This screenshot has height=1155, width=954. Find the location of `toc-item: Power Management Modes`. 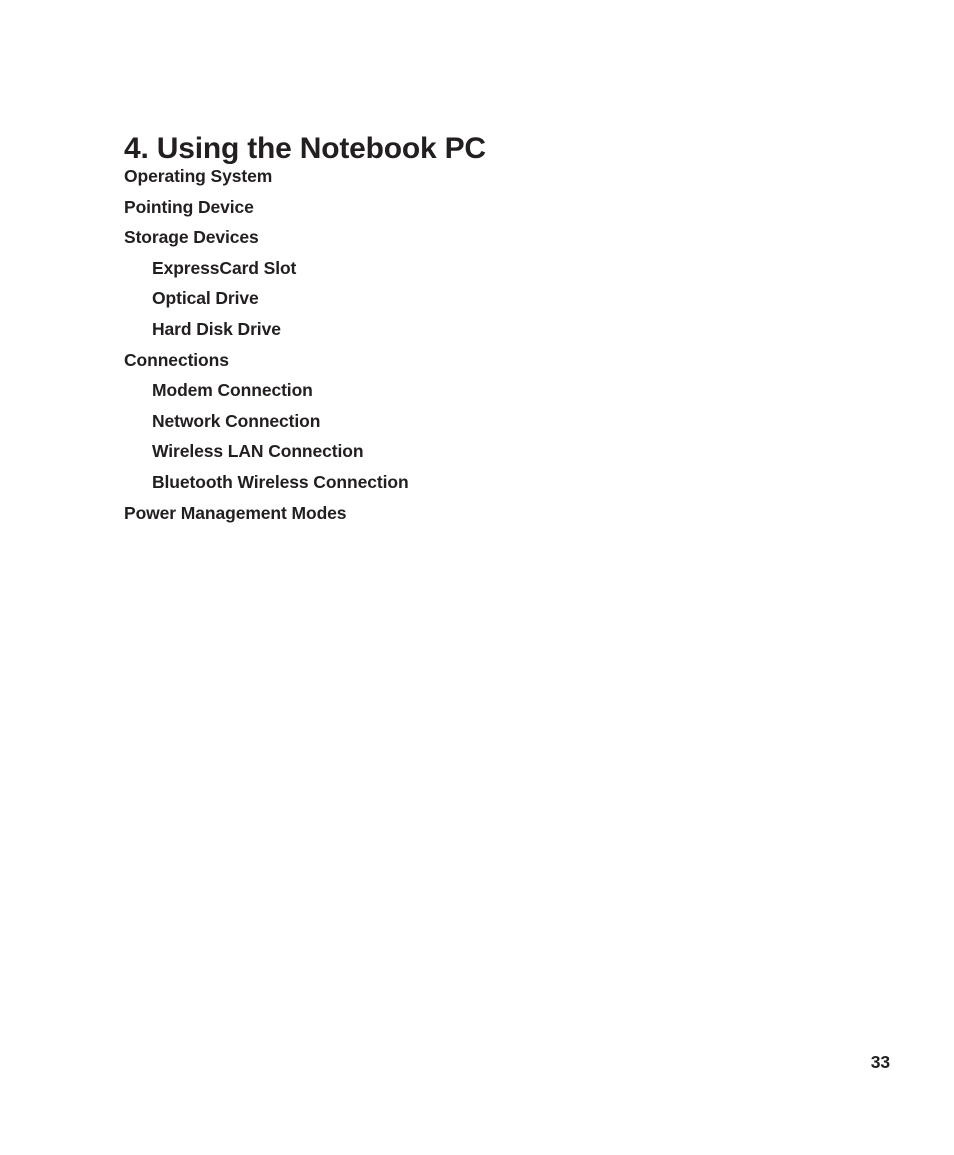

toc-item: Power Management Modes is located at coordinates (474, 513).